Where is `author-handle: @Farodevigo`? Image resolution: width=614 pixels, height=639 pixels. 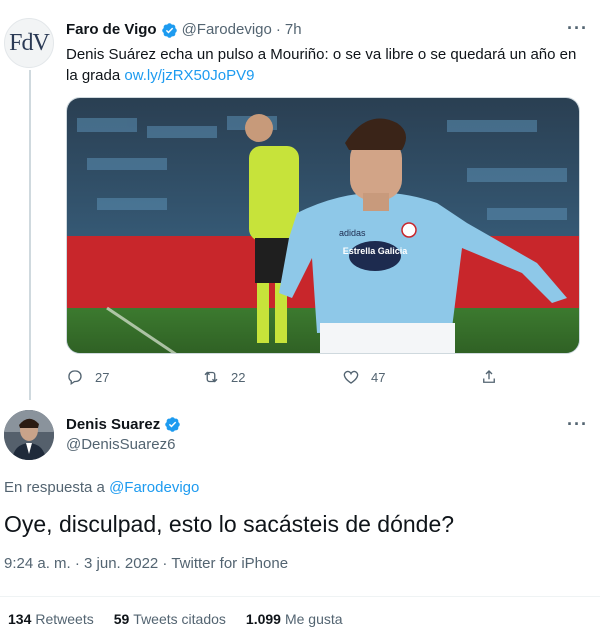 author-handle: @Farodevigo is located at coordinates (227, 30).